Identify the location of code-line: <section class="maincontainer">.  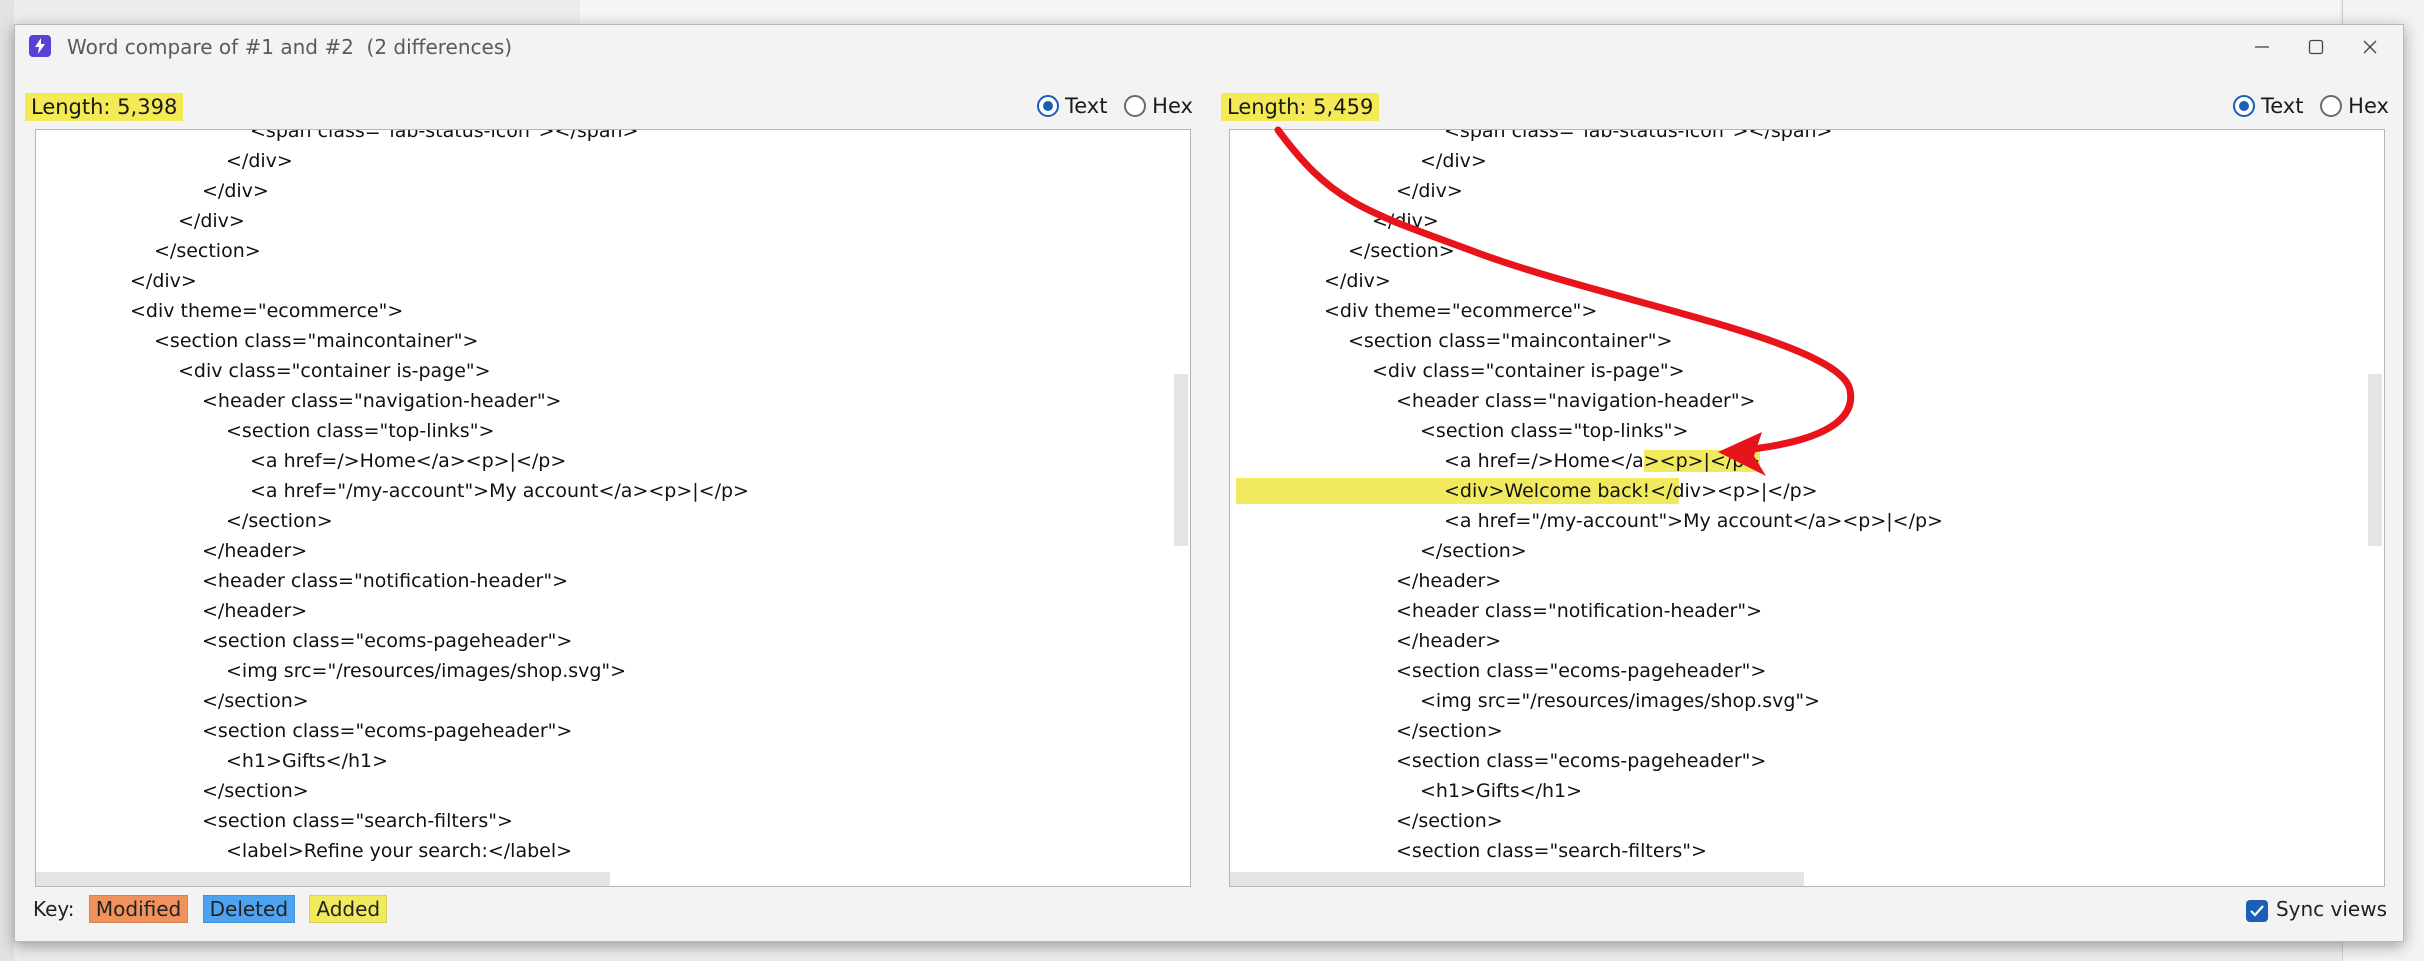
(613, 341).